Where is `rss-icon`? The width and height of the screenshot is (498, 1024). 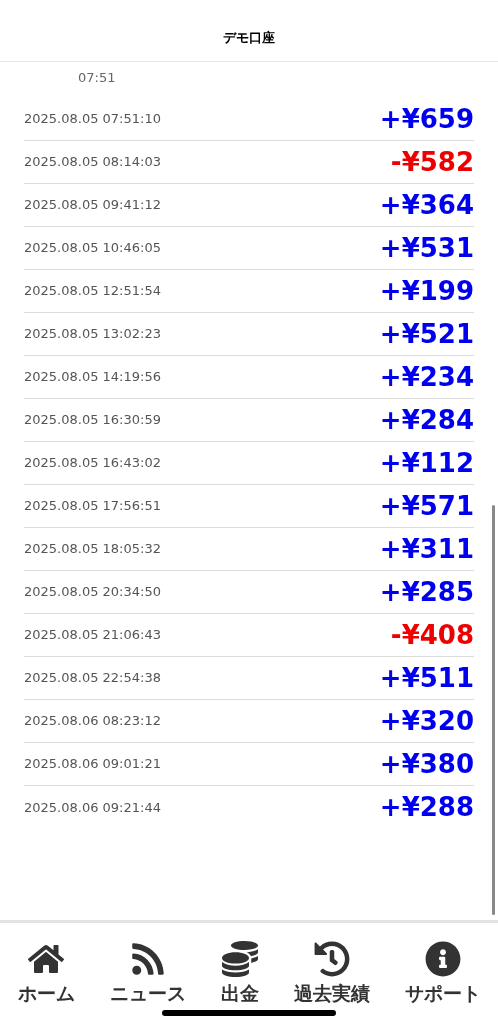 rss-icon is located at coordinates (147, 959).